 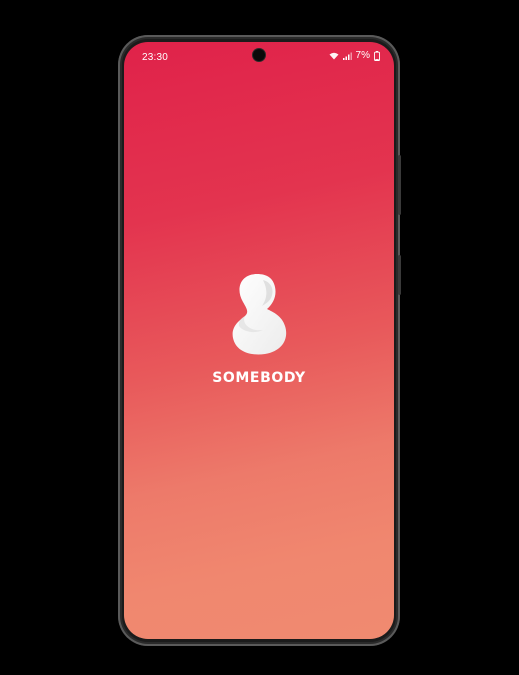 What do you see at coordinates (362, 55) in the screenshot?
I see `battery-percent: 7%` at bounding box center [362, 55].